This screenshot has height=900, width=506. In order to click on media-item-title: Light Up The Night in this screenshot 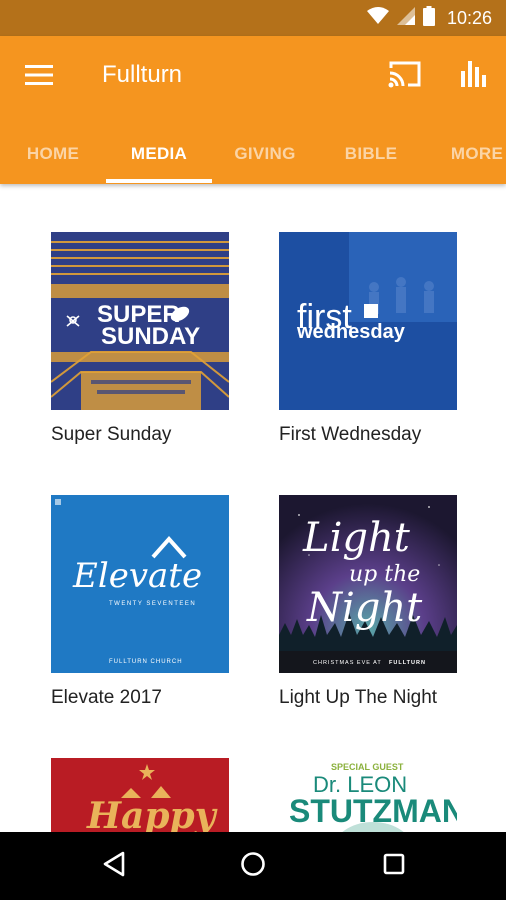, I will do `click(358, 697)`.